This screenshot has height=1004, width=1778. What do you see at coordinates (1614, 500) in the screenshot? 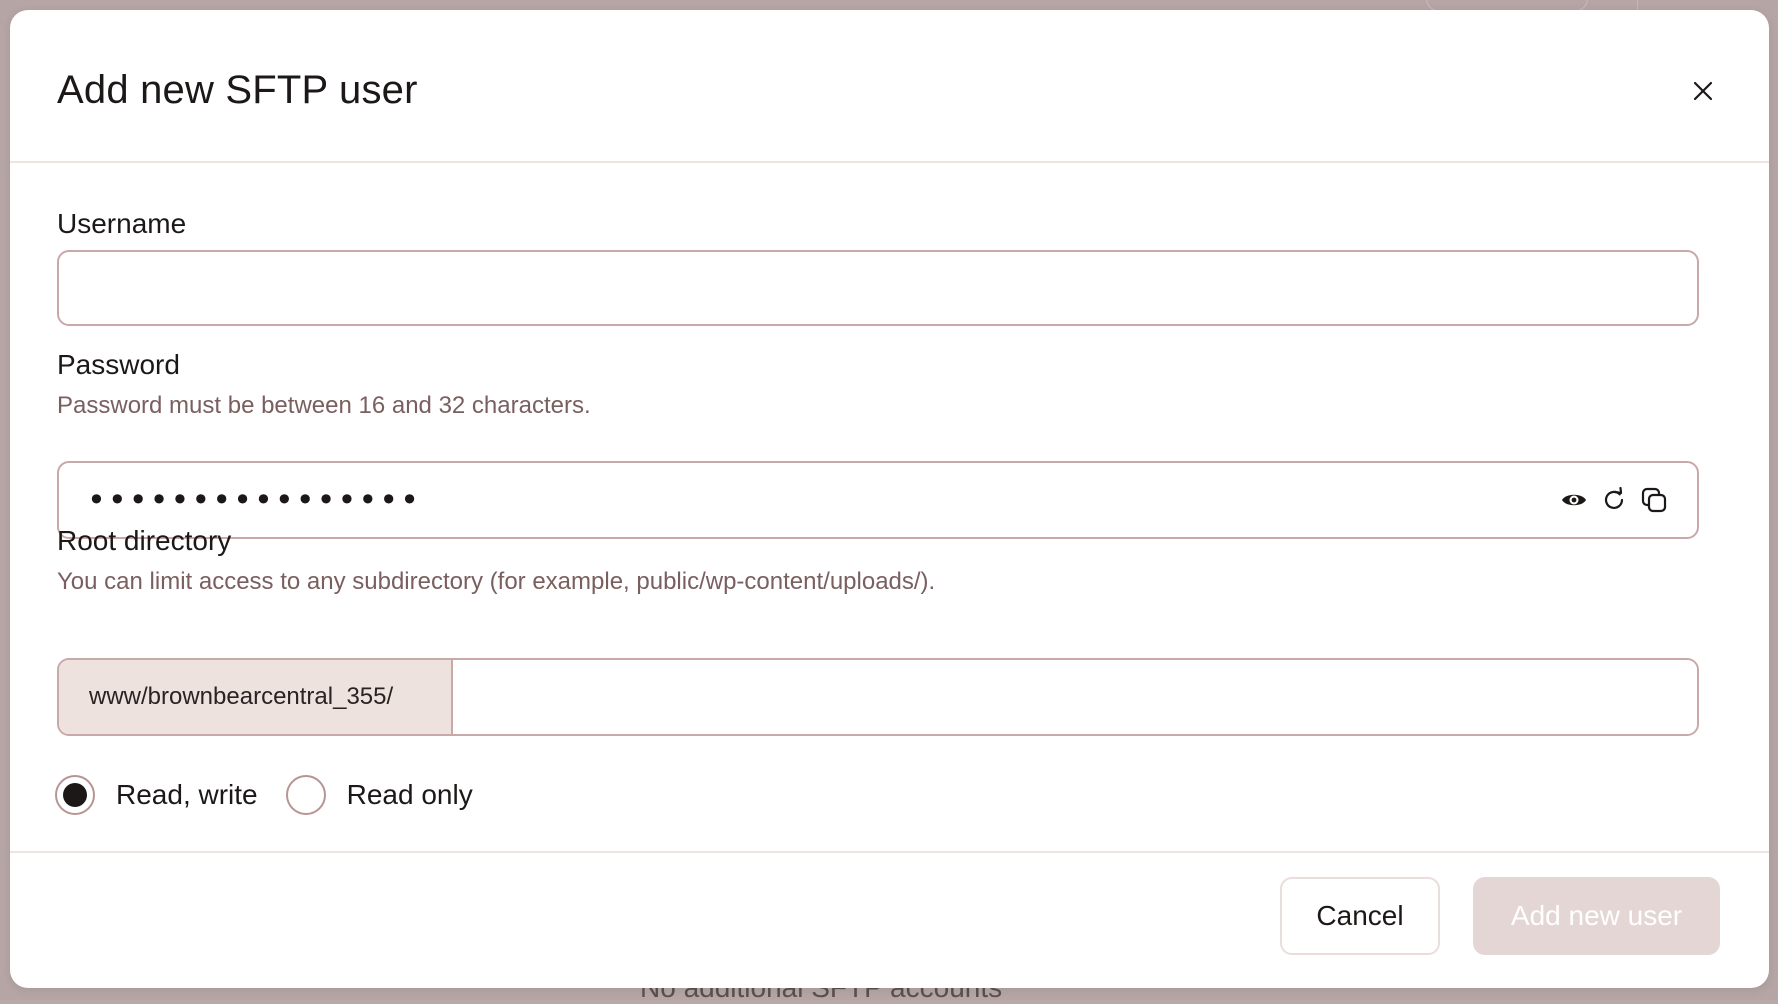
I see `refresh-icon` at bounding box center [1614, 500].